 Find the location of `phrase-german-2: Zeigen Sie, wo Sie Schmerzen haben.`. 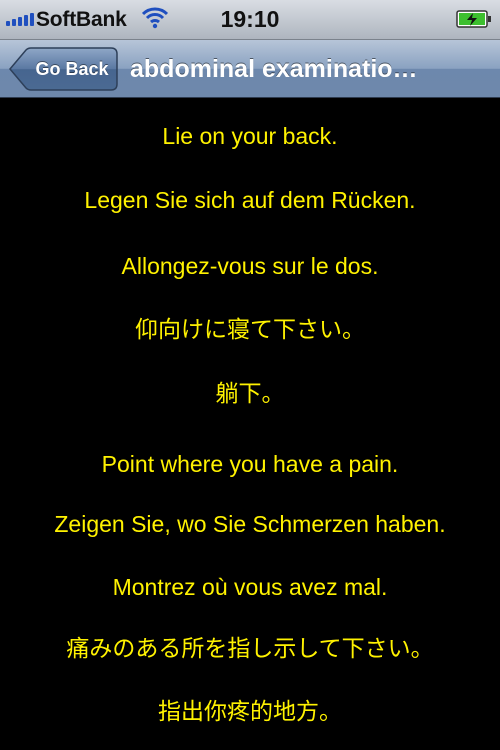

phrase-german-2: Zeigen Sie, wo Sie Schmerzen haben. is located at coordinates (250, 524).